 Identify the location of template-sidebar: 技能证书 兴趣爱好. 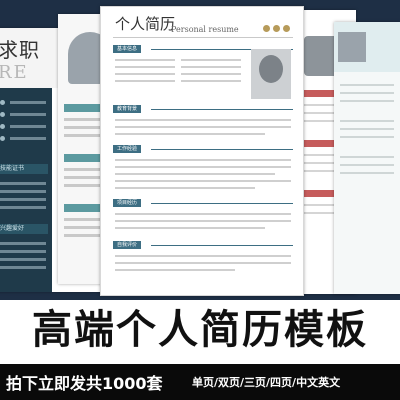
(26, 190).